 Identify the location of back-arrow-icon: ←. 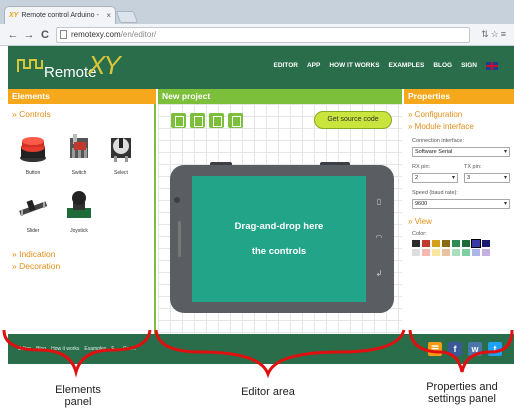
(13, 35).